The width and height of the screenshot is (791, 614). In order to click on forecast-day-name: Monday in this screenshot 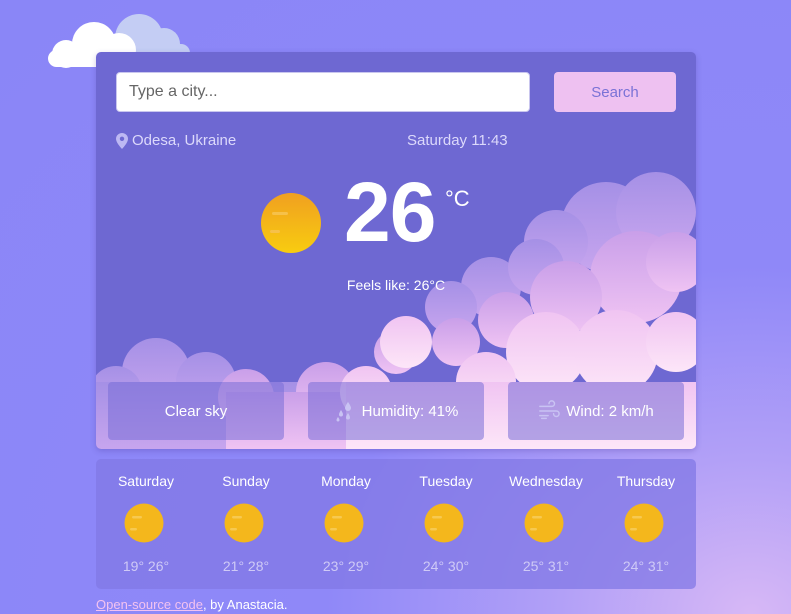, I will do `click(346, 481)`.